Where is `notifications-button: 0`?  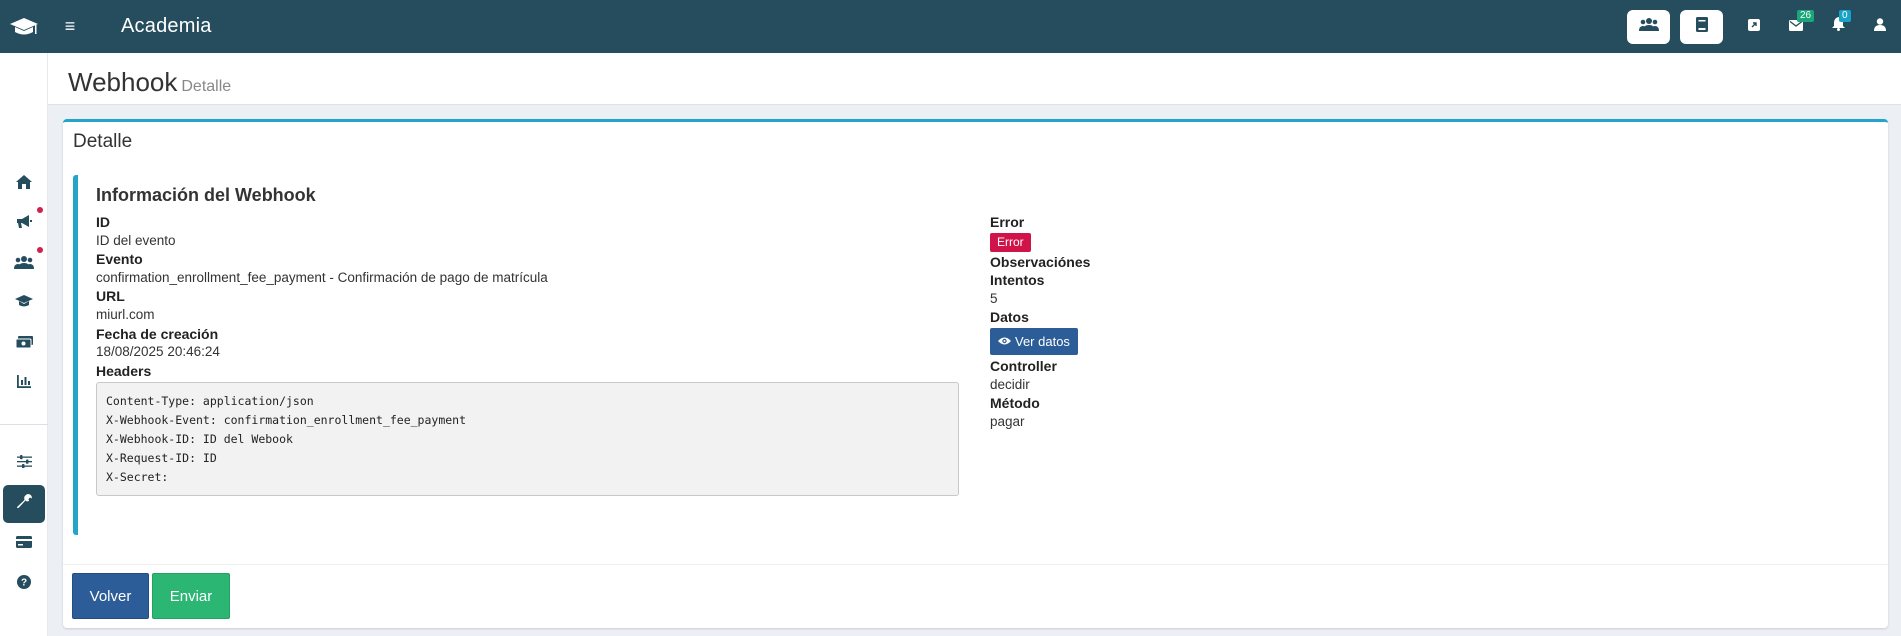
notifications-button: 0 is located at coordinates (1838, 26).